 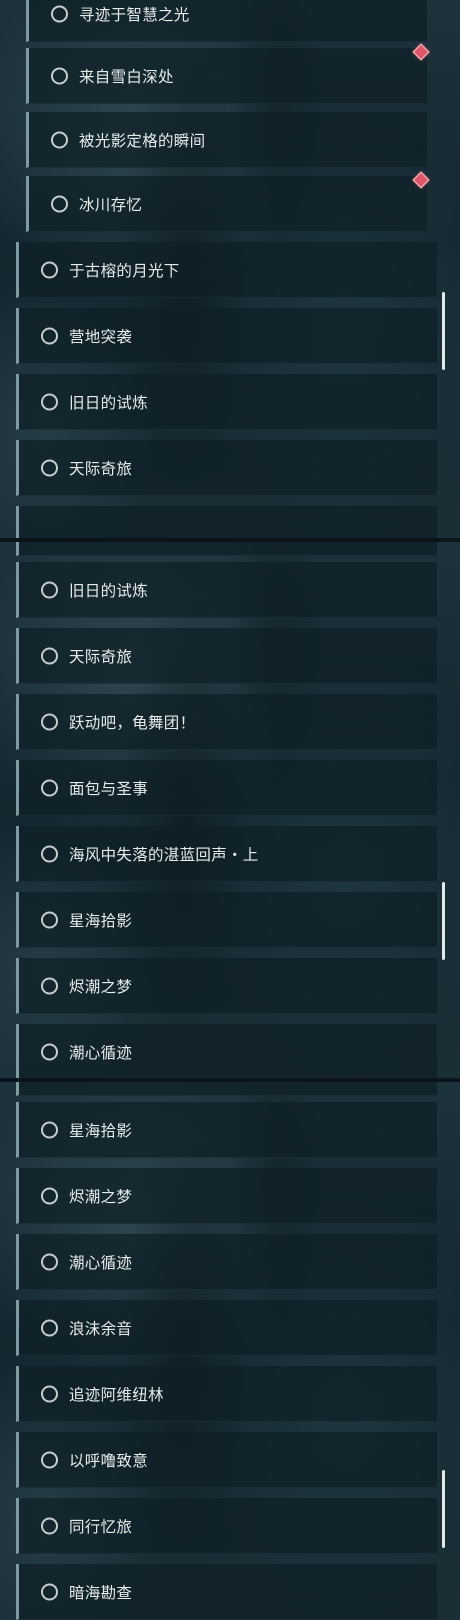 I want to click on quest-item: 浪沫余音, so click(x=226, y=1328).